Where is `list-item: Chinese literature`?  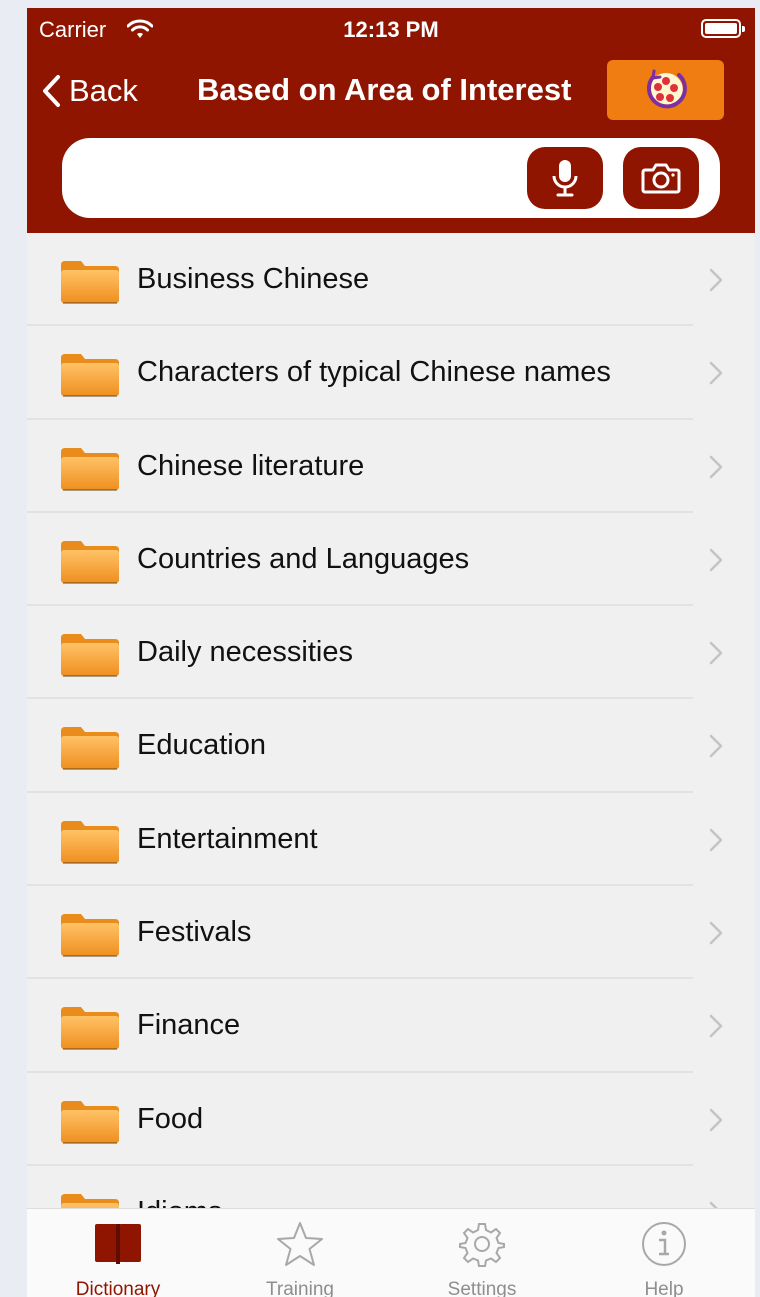
list-item: Chinese literature is located at coordinates (391, 467).